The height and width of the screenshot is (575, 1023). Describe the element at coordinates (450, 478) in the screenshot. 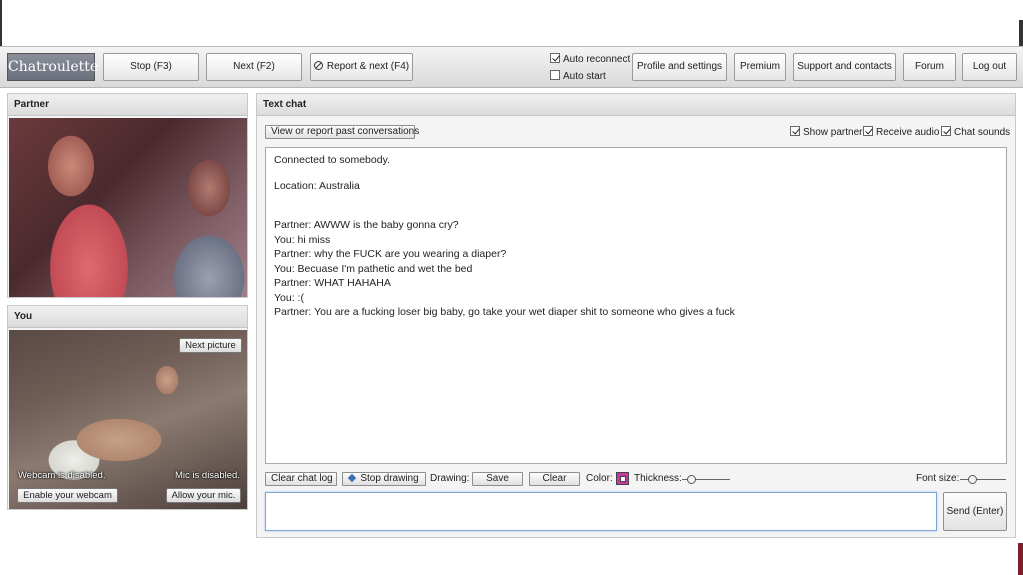

I see `drawing-label: Drawing:` at that location.